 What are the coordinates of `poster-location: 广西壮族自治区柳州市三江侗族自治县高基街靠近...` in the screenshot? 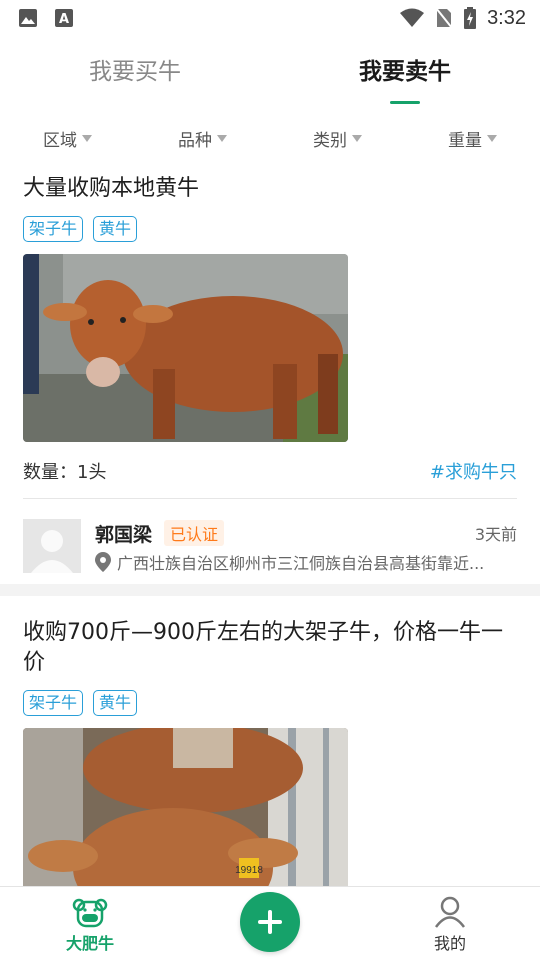 It's located at (301, 563).